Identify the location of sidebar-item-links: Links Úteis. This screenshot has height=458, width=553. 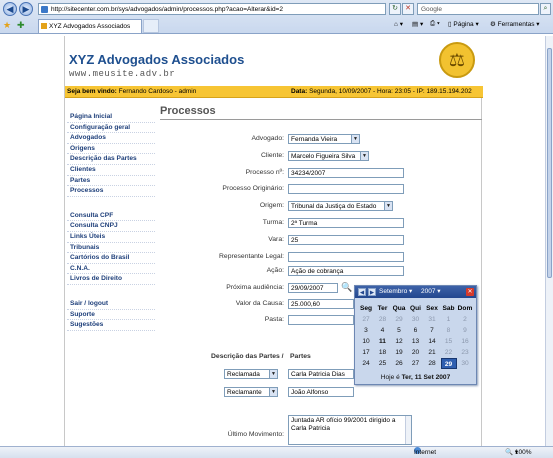
(111, 237).